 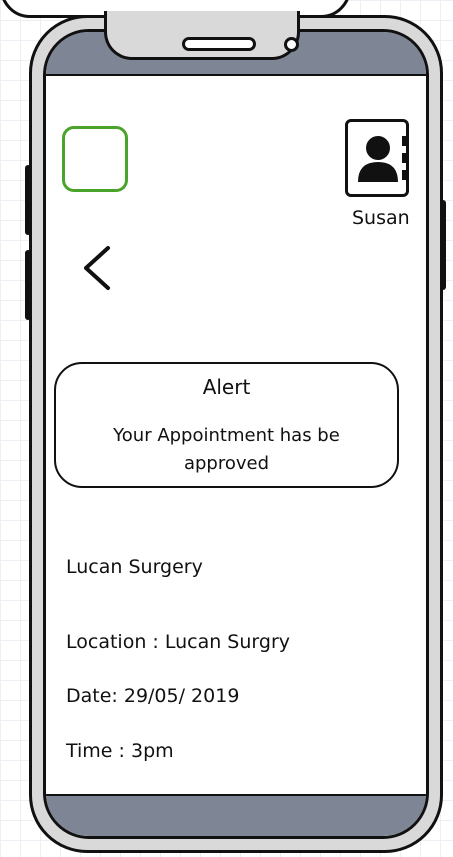 What do you see at coordinates (178, 642) in the screenshot?
I see `appointment-location: Location : Lucan Surgry` at bounding box center [178, 642].